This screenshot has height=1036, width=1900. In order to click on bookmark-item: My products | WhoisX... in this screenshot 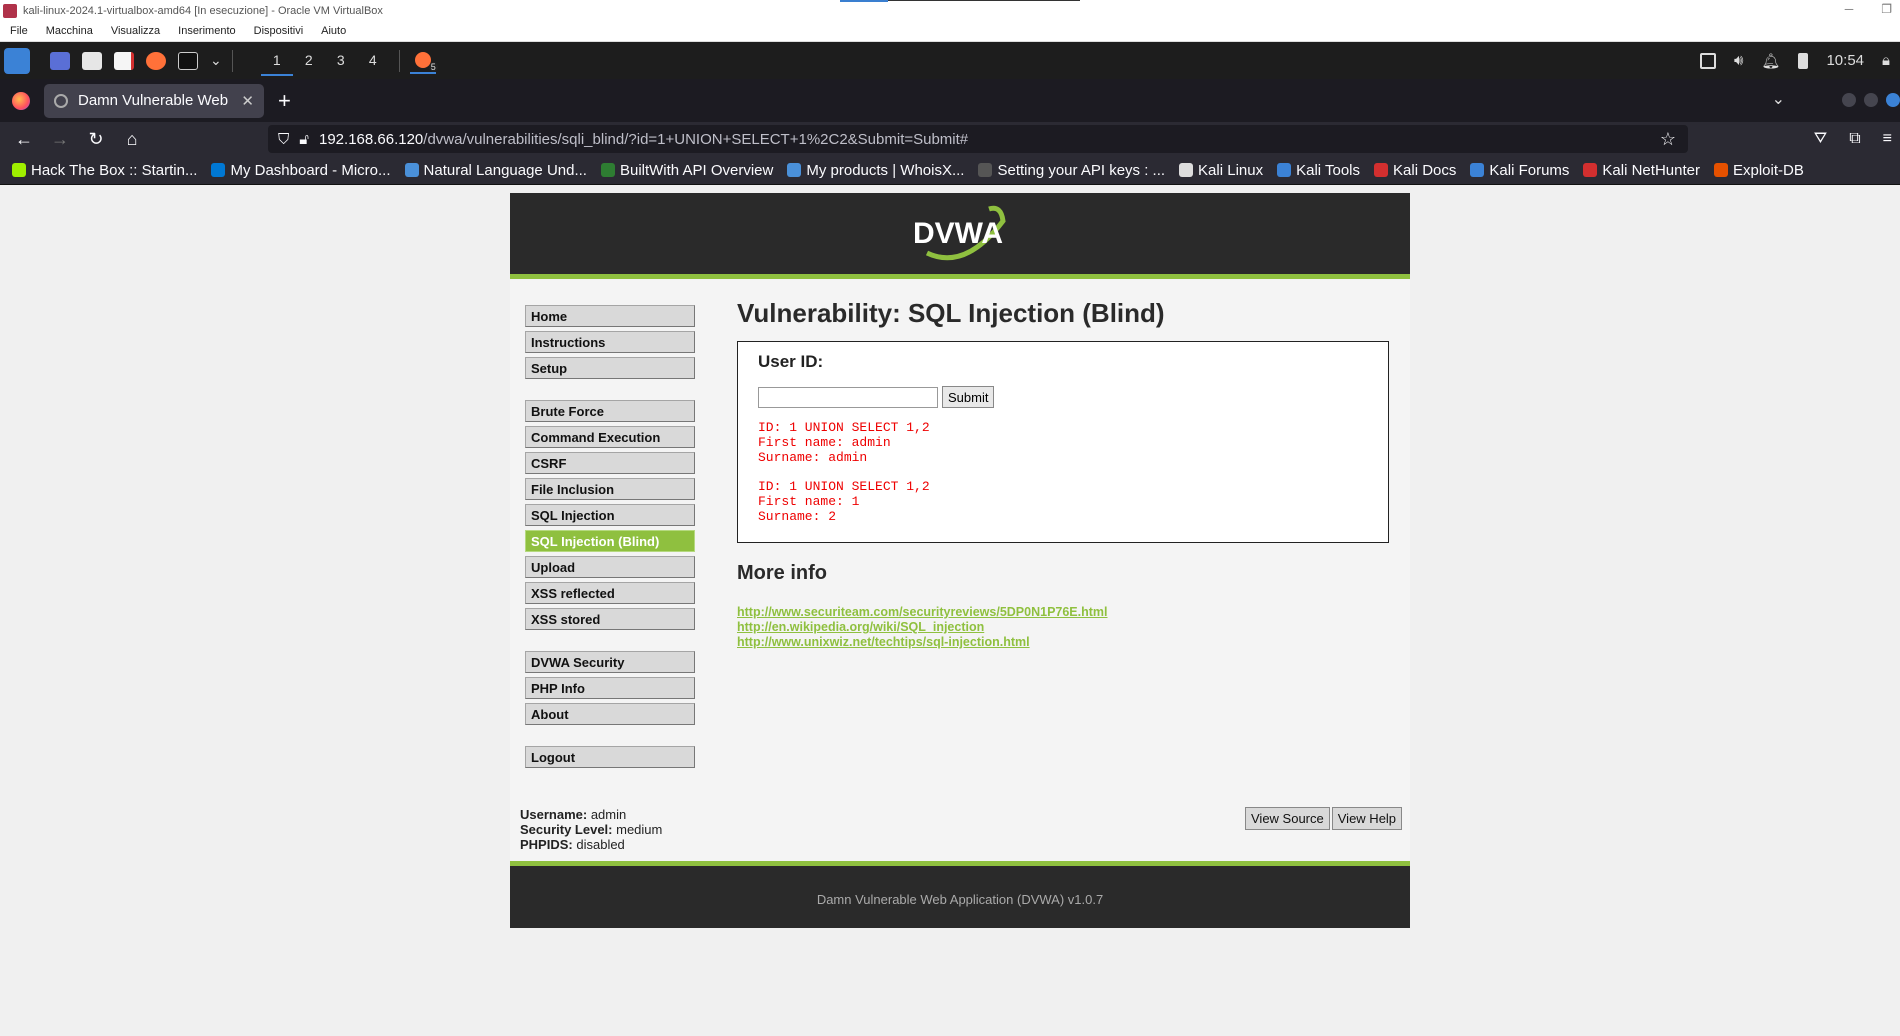, I will do `click(875, 170)`.